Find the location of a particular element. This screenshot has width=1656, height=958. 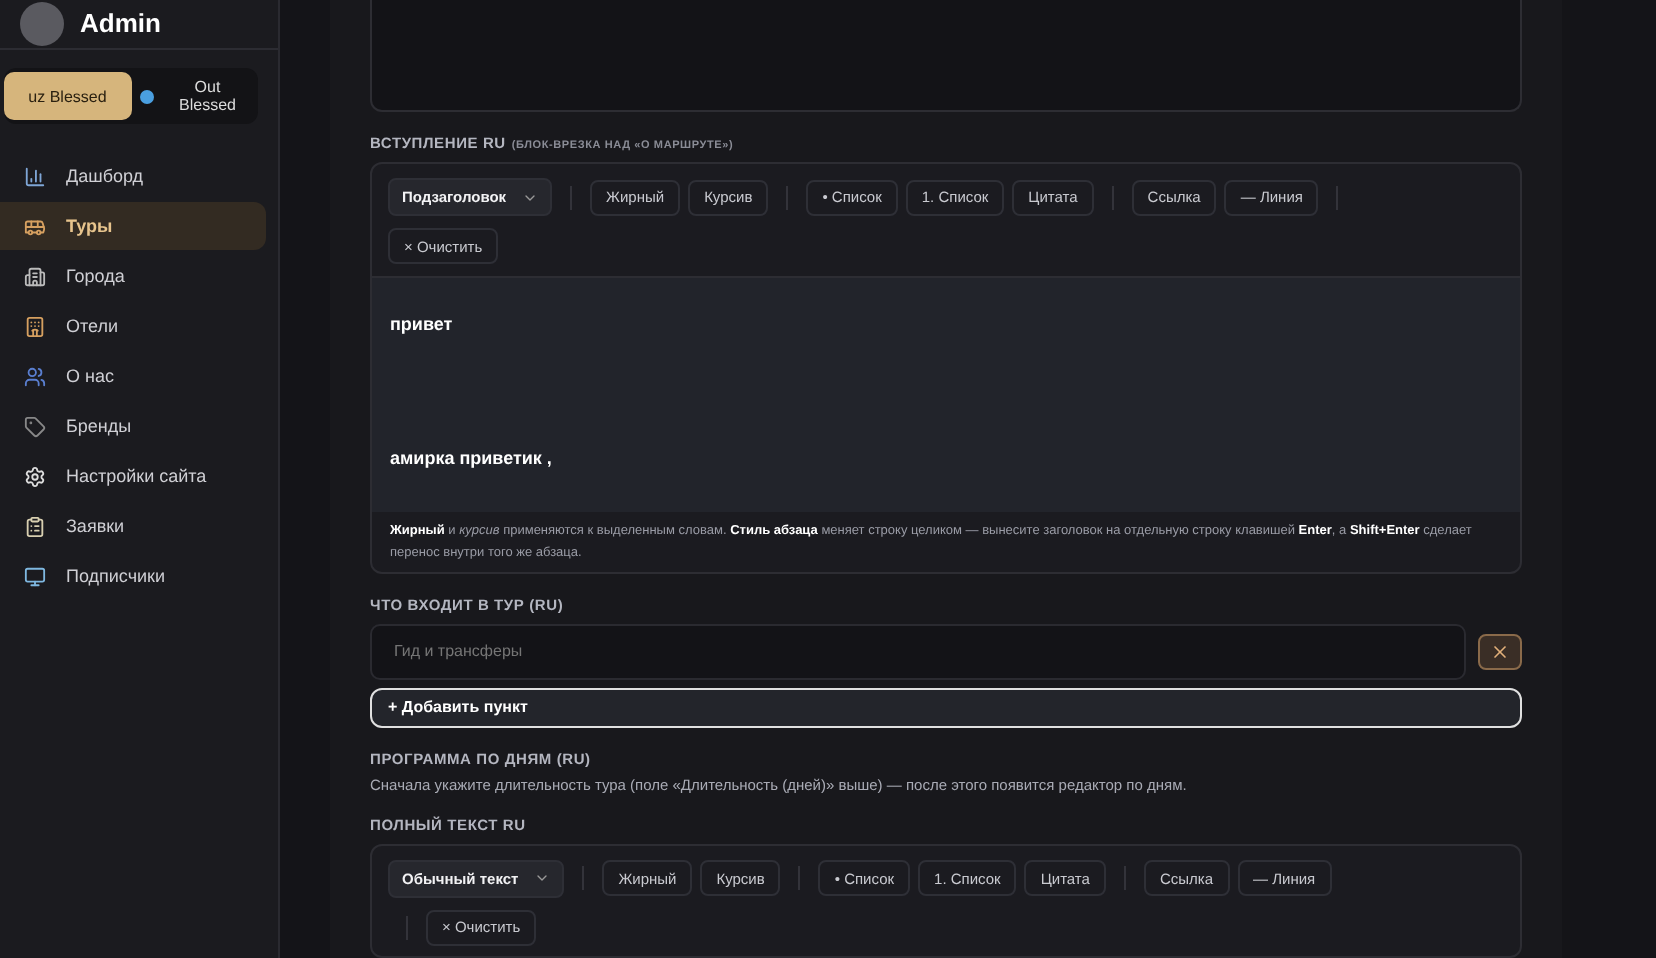

add-item-button: + Добавить пункт is located at coordinates (946, 707).